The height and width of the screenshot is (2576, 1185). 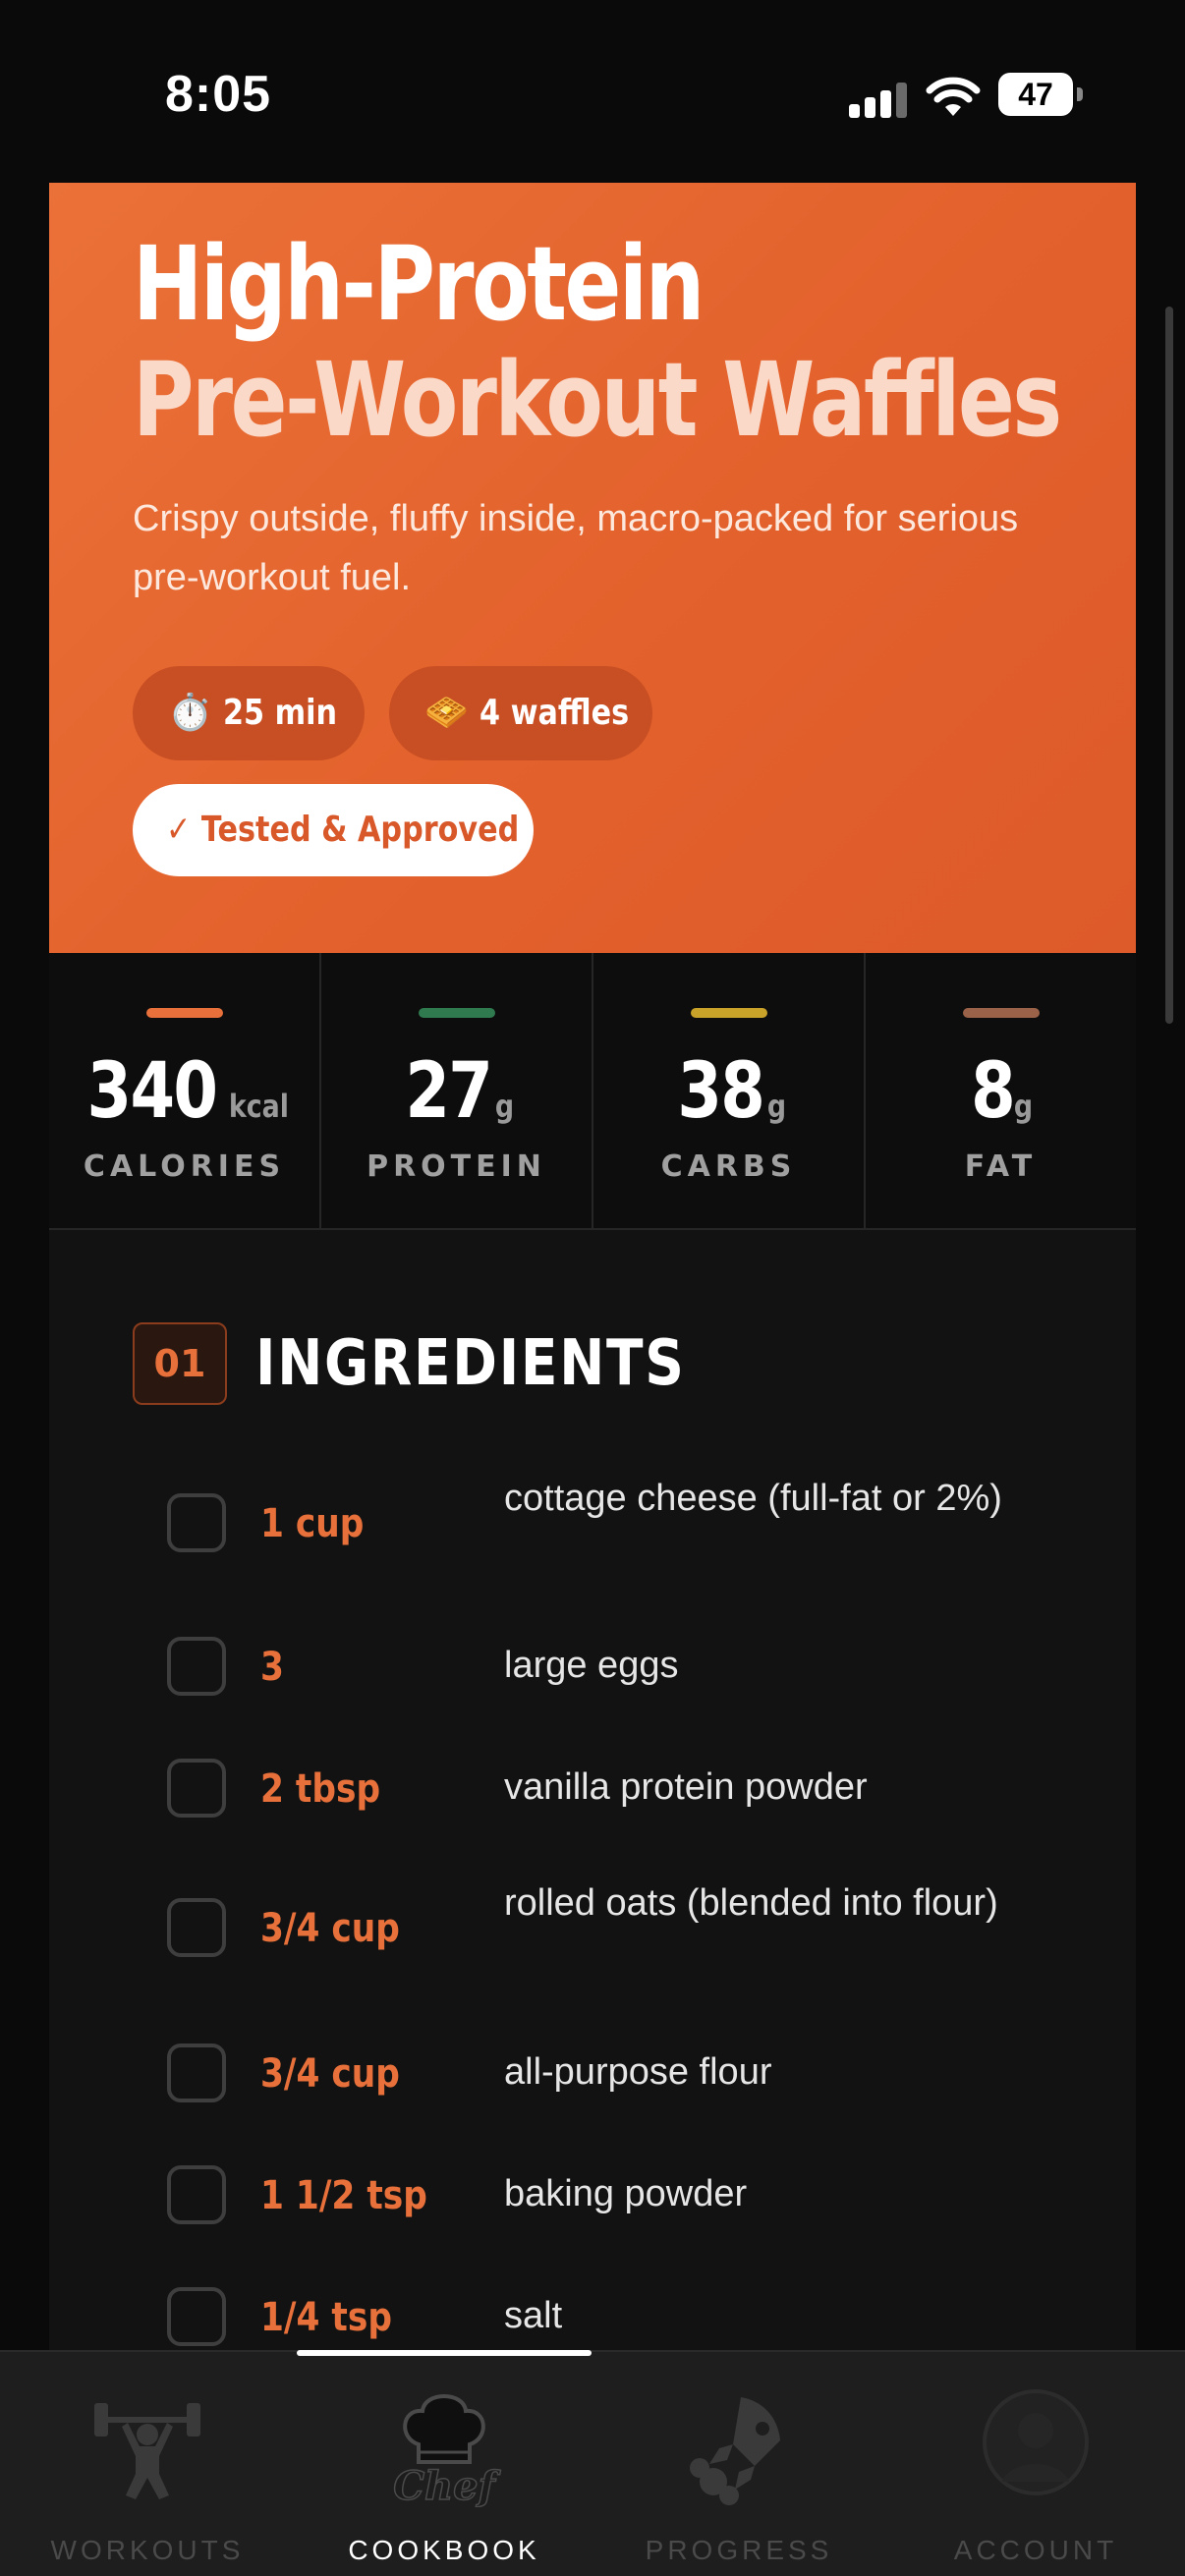 I want to click on macro-value: 8, so click(x=994, y=1091).